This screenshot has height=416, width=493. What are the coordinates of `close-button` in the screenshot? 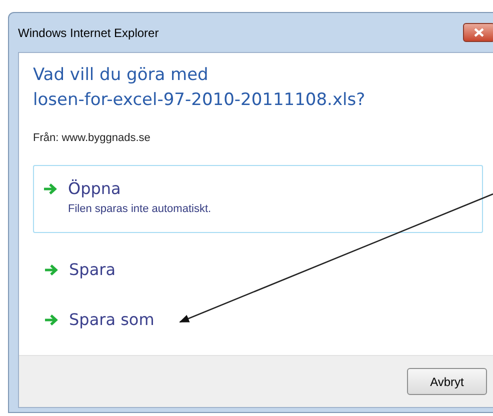 It's located at (478, 32).